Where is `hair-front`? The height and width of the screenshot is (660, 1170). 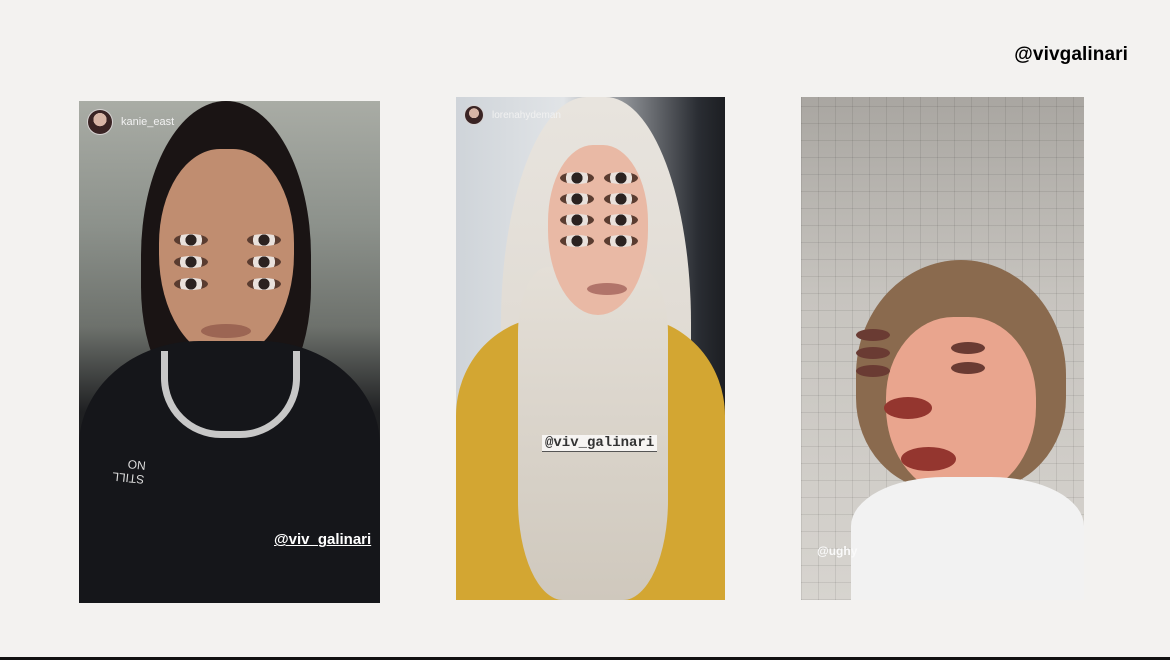
hair-front is located at coordinates (593, 433).